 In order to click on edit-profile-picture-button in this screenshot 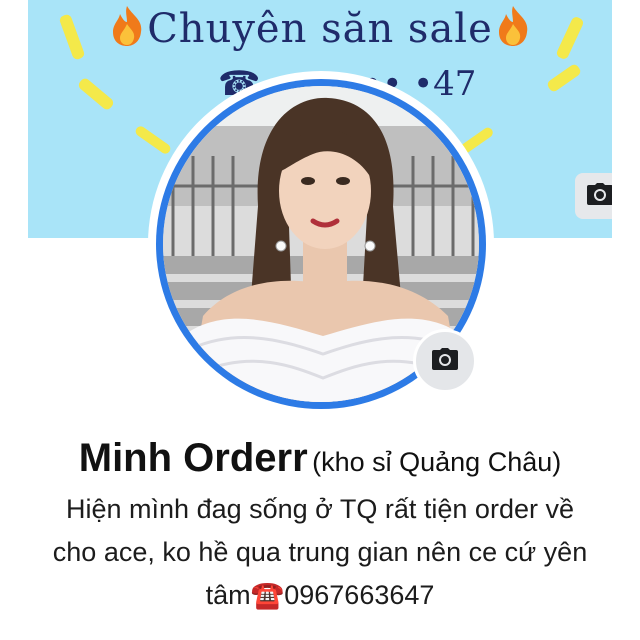, I will do `click(445, 361)`.